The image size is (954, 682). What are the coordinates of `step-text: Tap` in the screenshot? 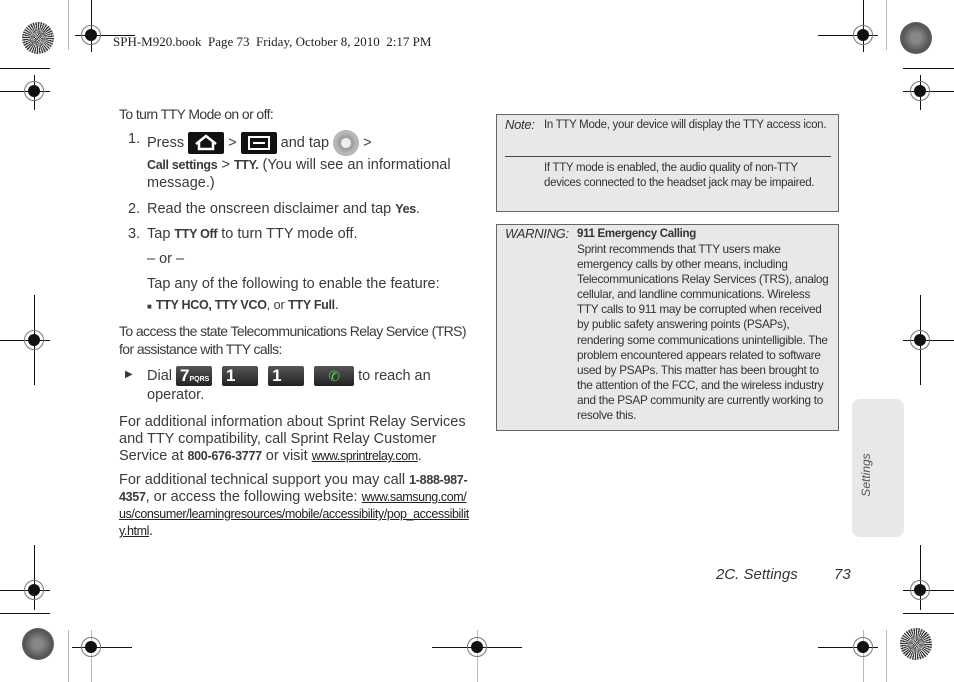 It's located at (161, 234).